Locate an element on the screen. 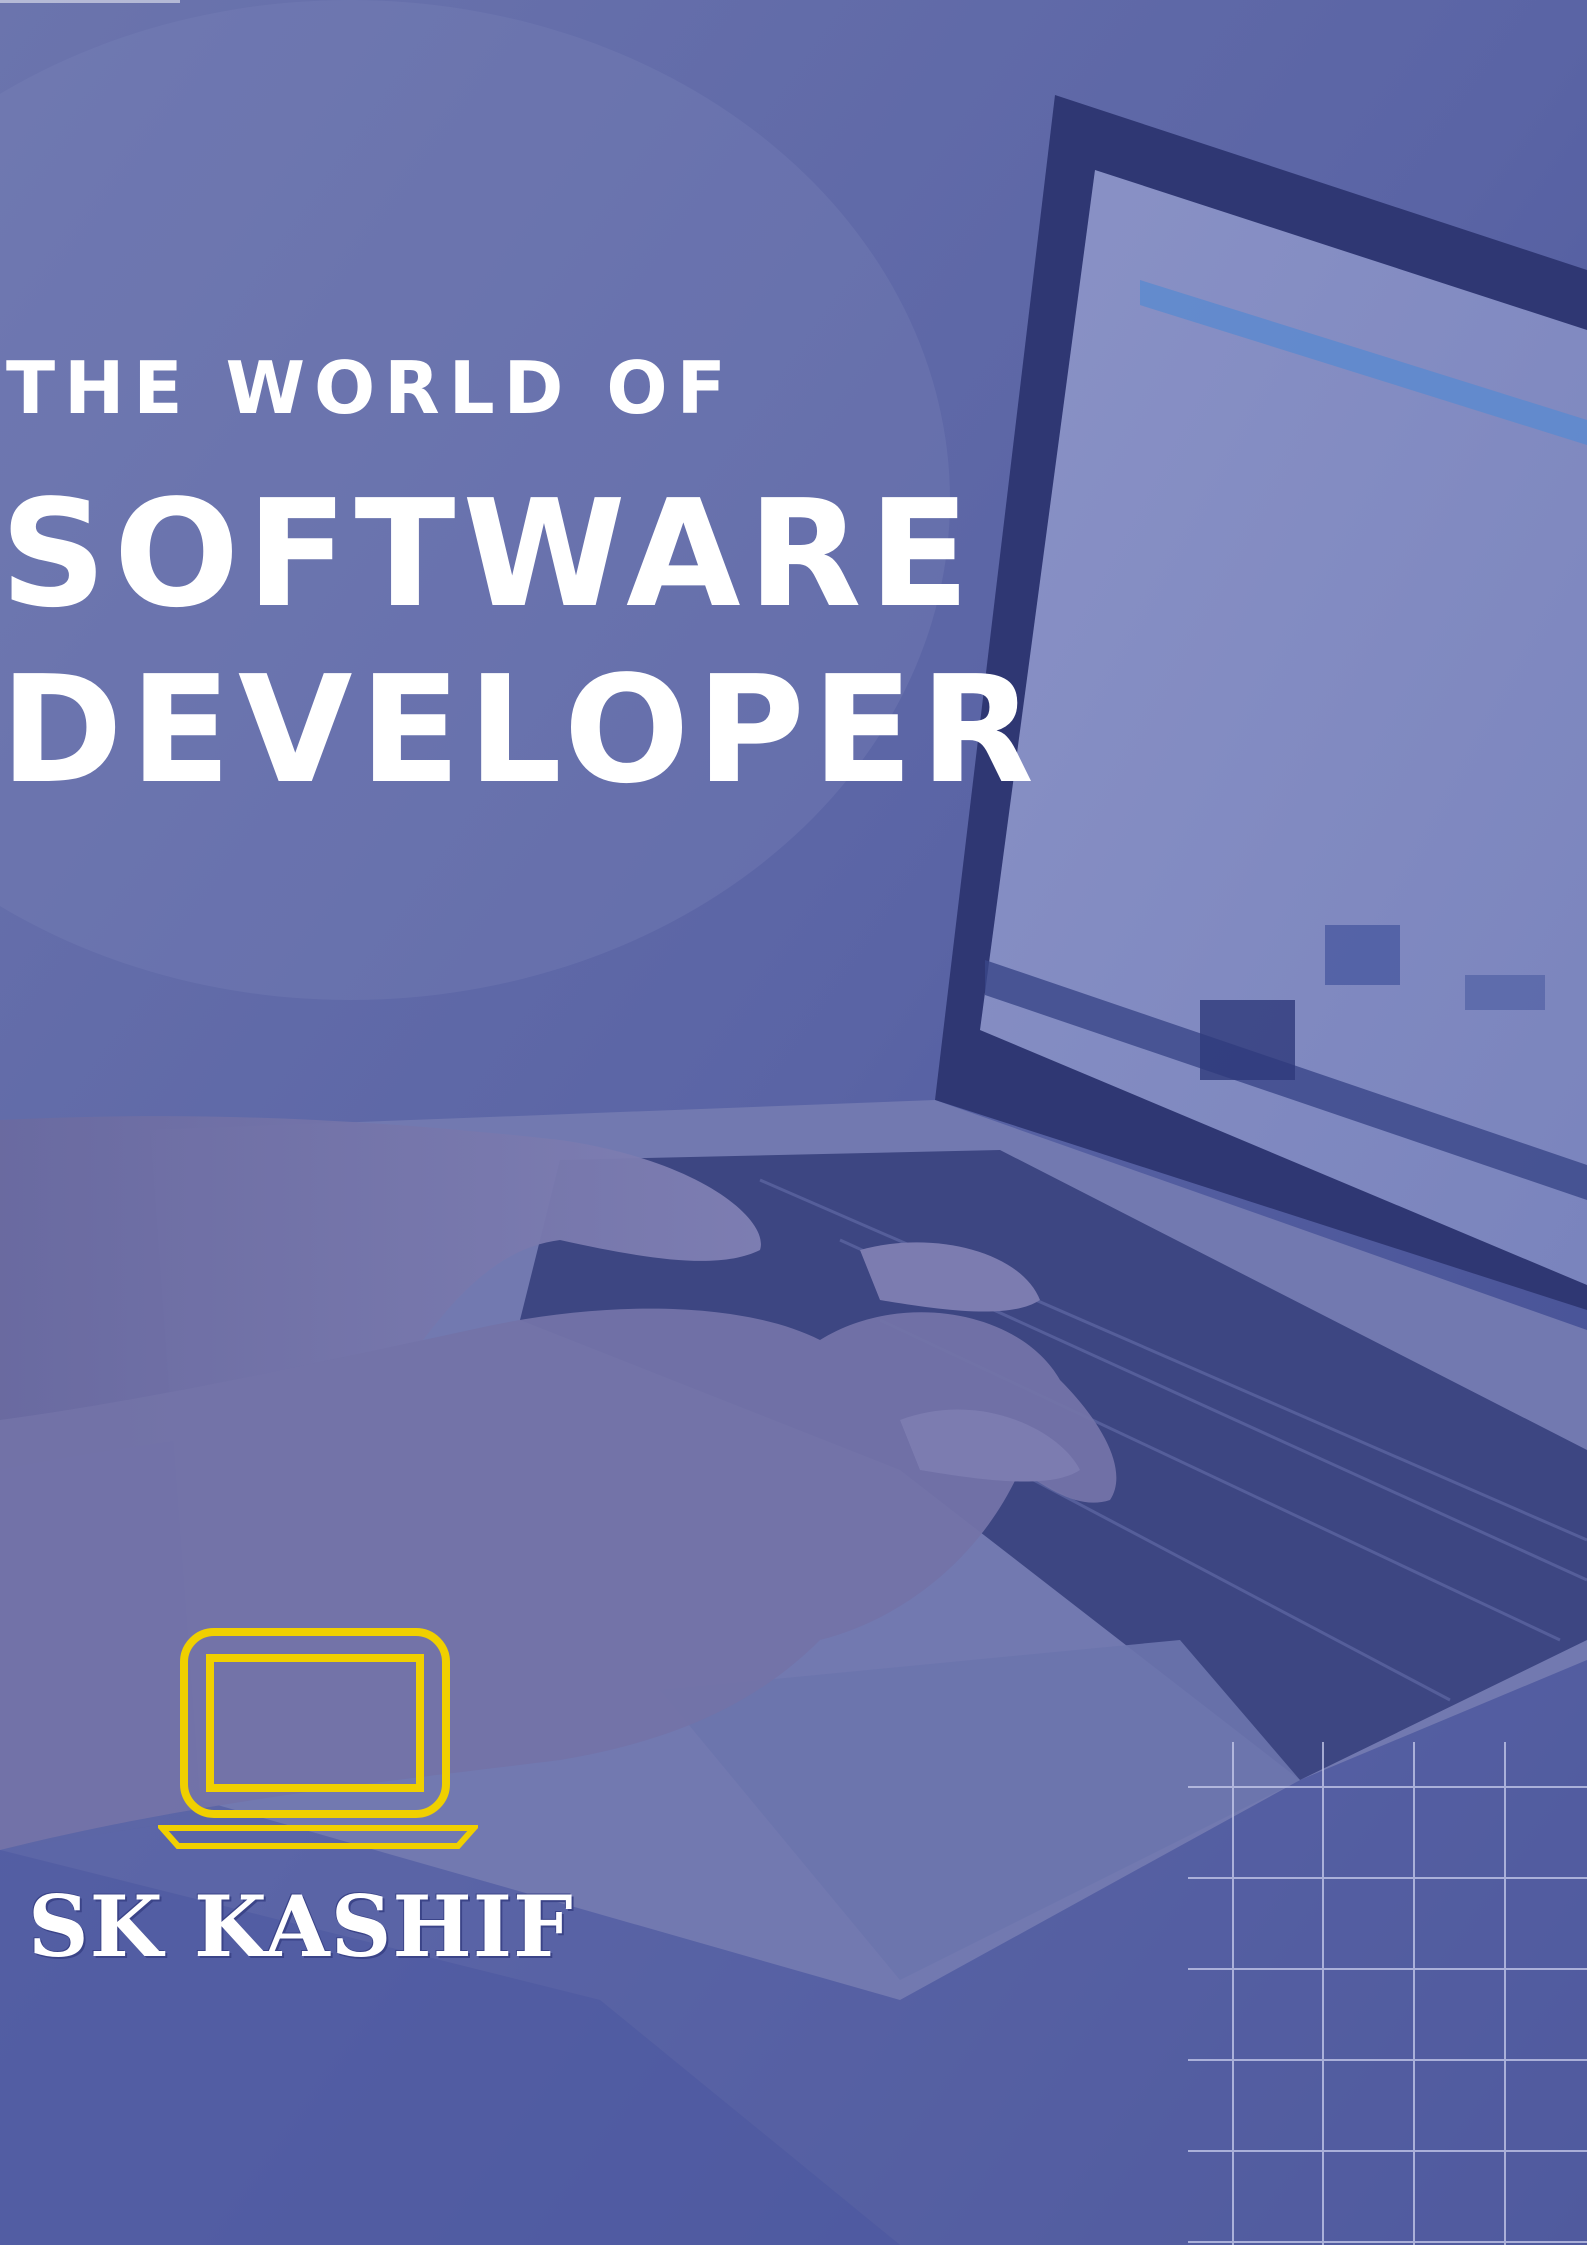  decorative-grid is located at coordinates (1387, 1993).